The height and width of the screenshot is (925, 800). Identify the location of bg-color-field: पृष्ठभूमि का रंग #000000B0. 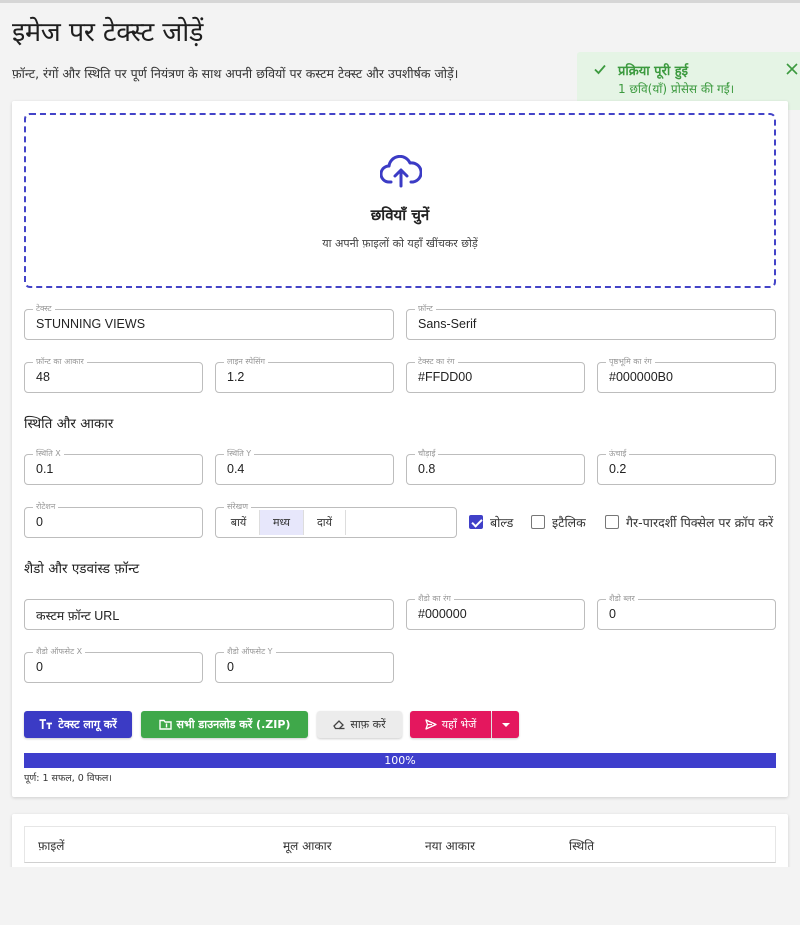
(686, 375).